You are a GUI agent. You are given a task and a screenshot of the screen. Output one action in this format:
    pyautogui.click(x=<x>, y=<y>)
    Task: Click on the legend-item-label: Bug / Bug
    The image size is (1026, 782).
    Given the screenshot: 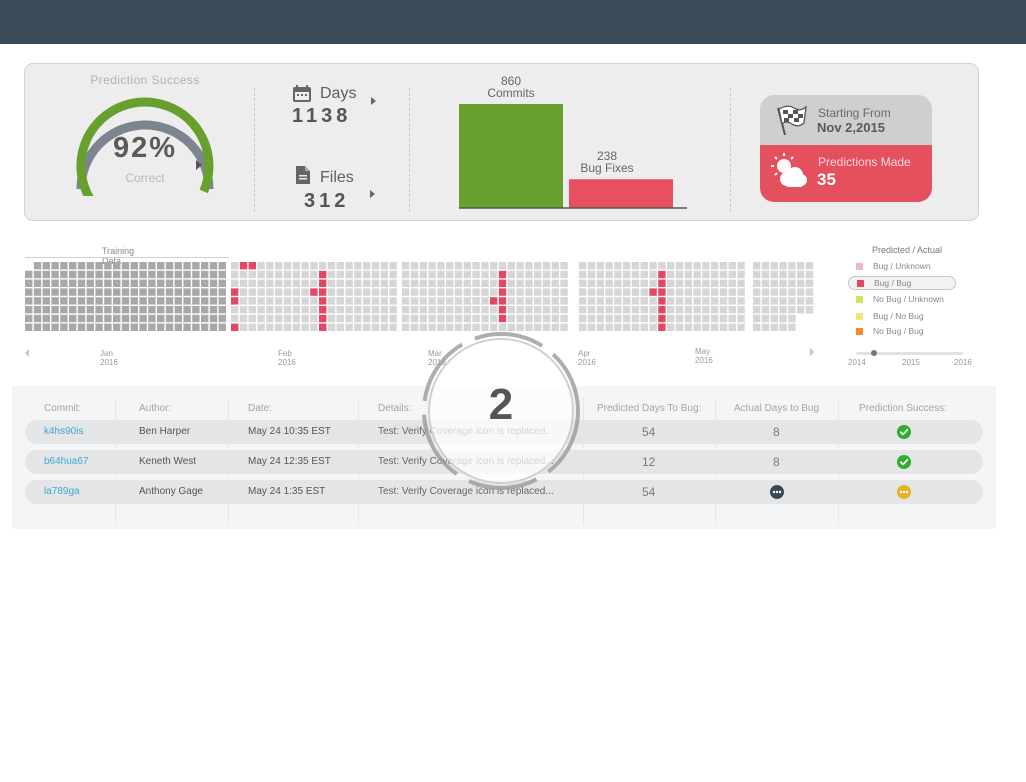 What is the action you would take?
    pyautogui.click(x=893, y=283)
    